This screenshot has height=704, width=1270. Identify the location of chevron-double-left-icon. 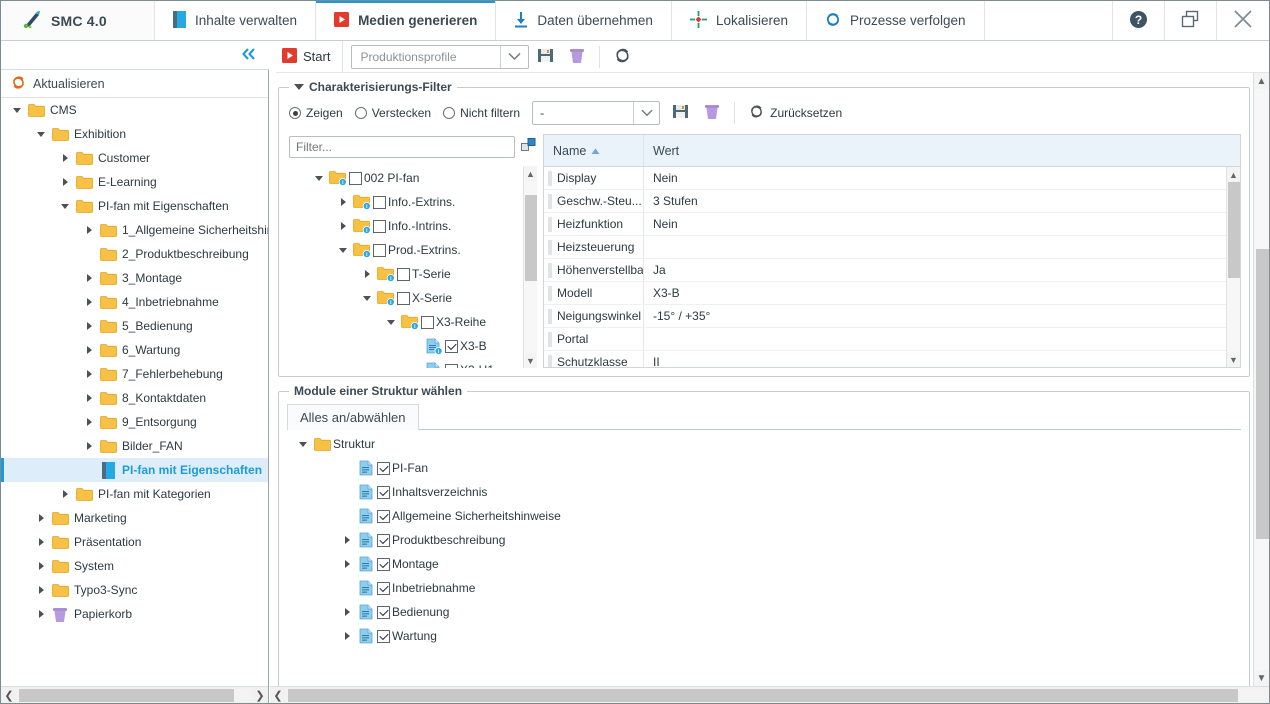
(249, 55).